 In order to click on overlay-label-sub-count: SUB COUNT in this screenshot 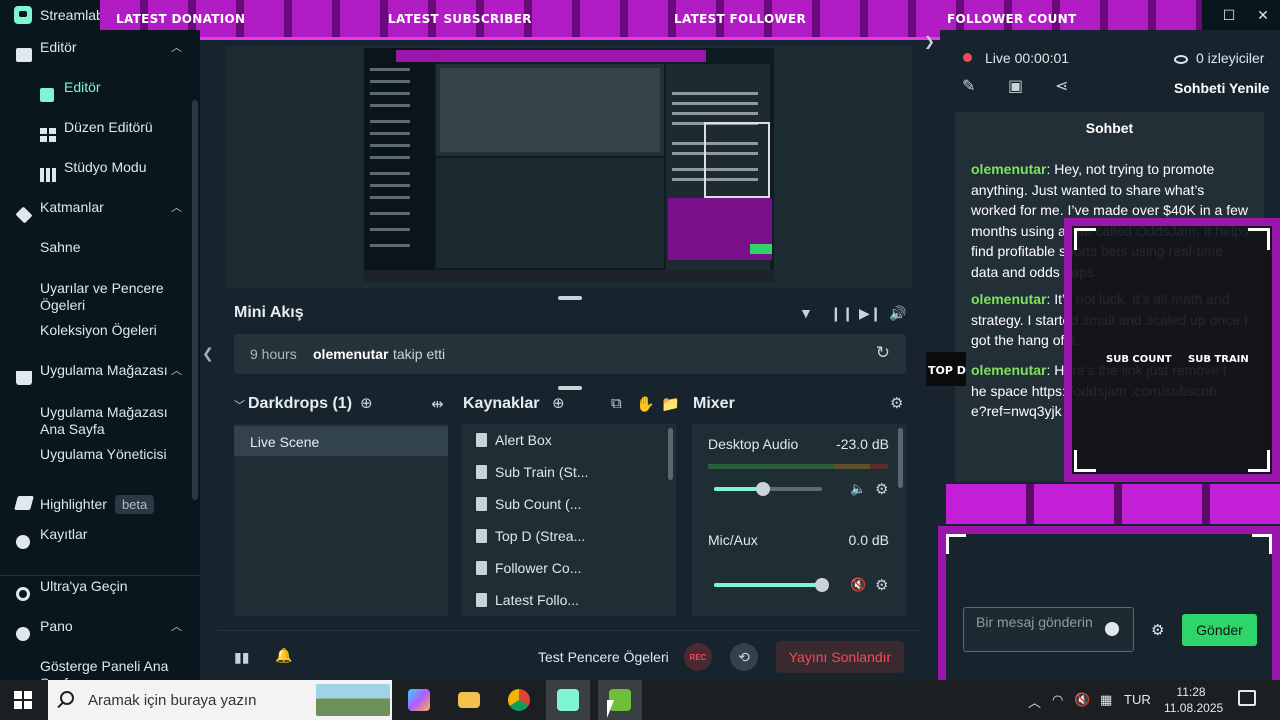, I will do `click(1139, 359)`.